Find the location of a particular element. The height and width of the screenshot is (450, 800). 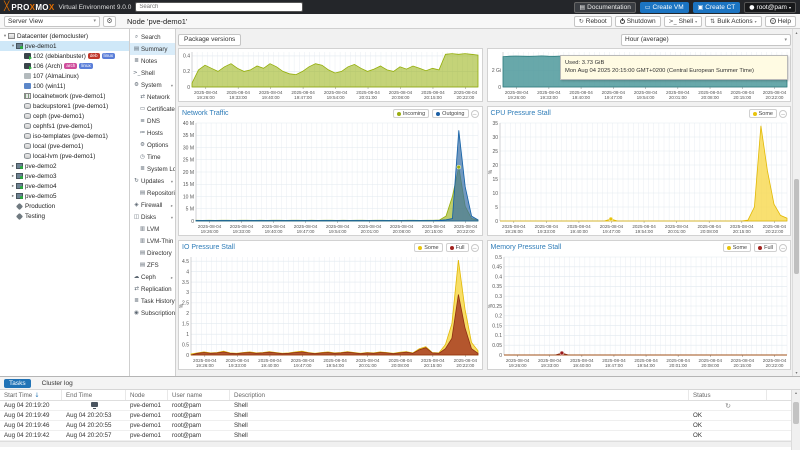

column-header-start-time: Start Time ↓ is located at coordinates (31, 395).